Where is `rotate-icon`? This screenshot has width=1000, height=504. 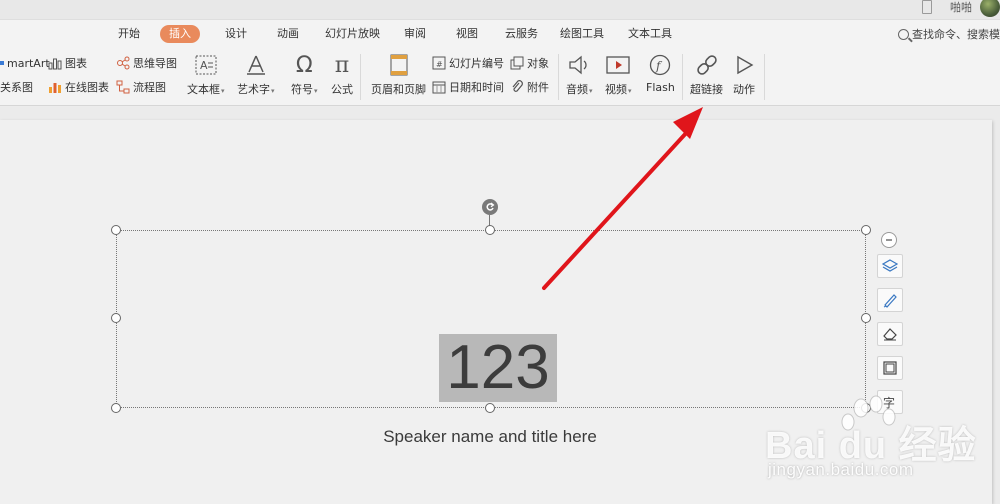 rotate-icon is located at coordinates (490, 206).